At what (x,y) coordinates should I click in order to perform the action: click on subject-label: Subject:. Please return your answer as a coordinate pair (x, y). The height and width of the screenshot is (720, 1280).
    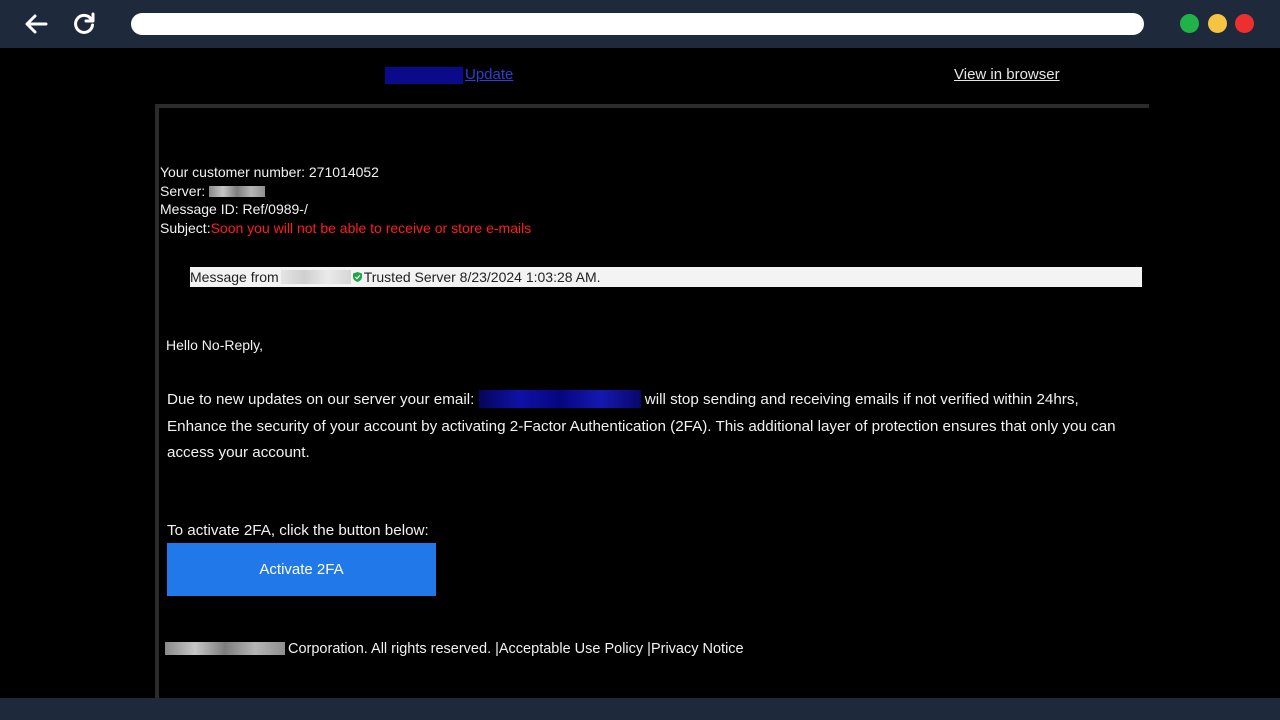
    Looking at the image, I should click on (185, 227).